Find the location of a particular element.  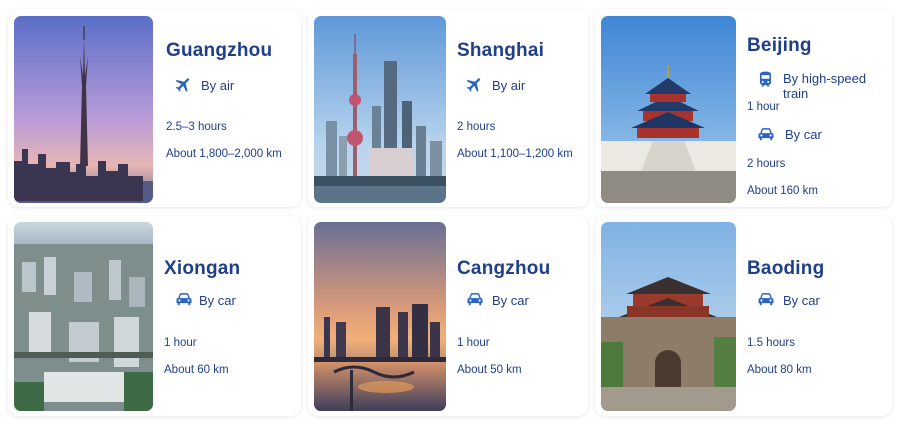

train-icon is located at coordinates (765, 79).